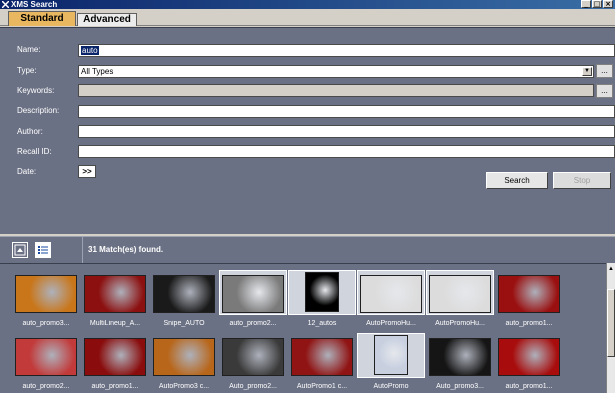 The image size is (615, 393). What do you see at coordinates (36, 90) in the screenshot?
I see `keywords-label: Keywords:` at bounding box center [36, 90].